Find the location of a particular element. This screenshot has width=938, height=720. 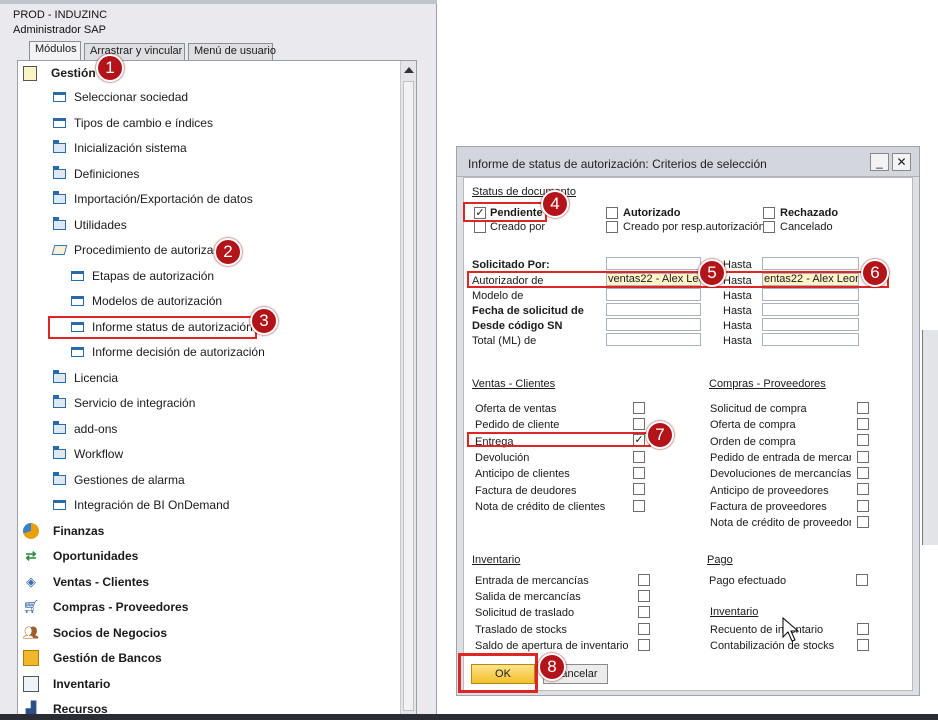

total-to-field is located at coordinates (810, 339).